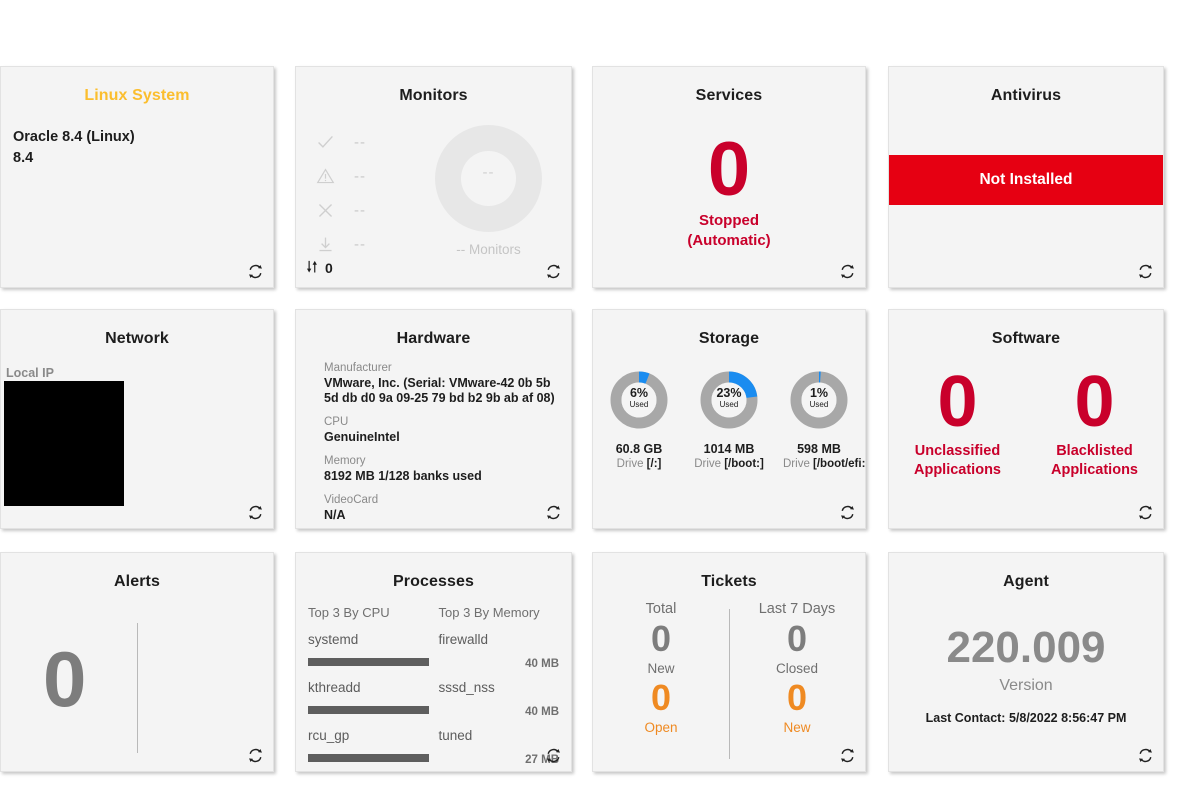 The width and height of the screenshot is (1198, 795). I want to click on alerts-count: 0, so click(65, 679).